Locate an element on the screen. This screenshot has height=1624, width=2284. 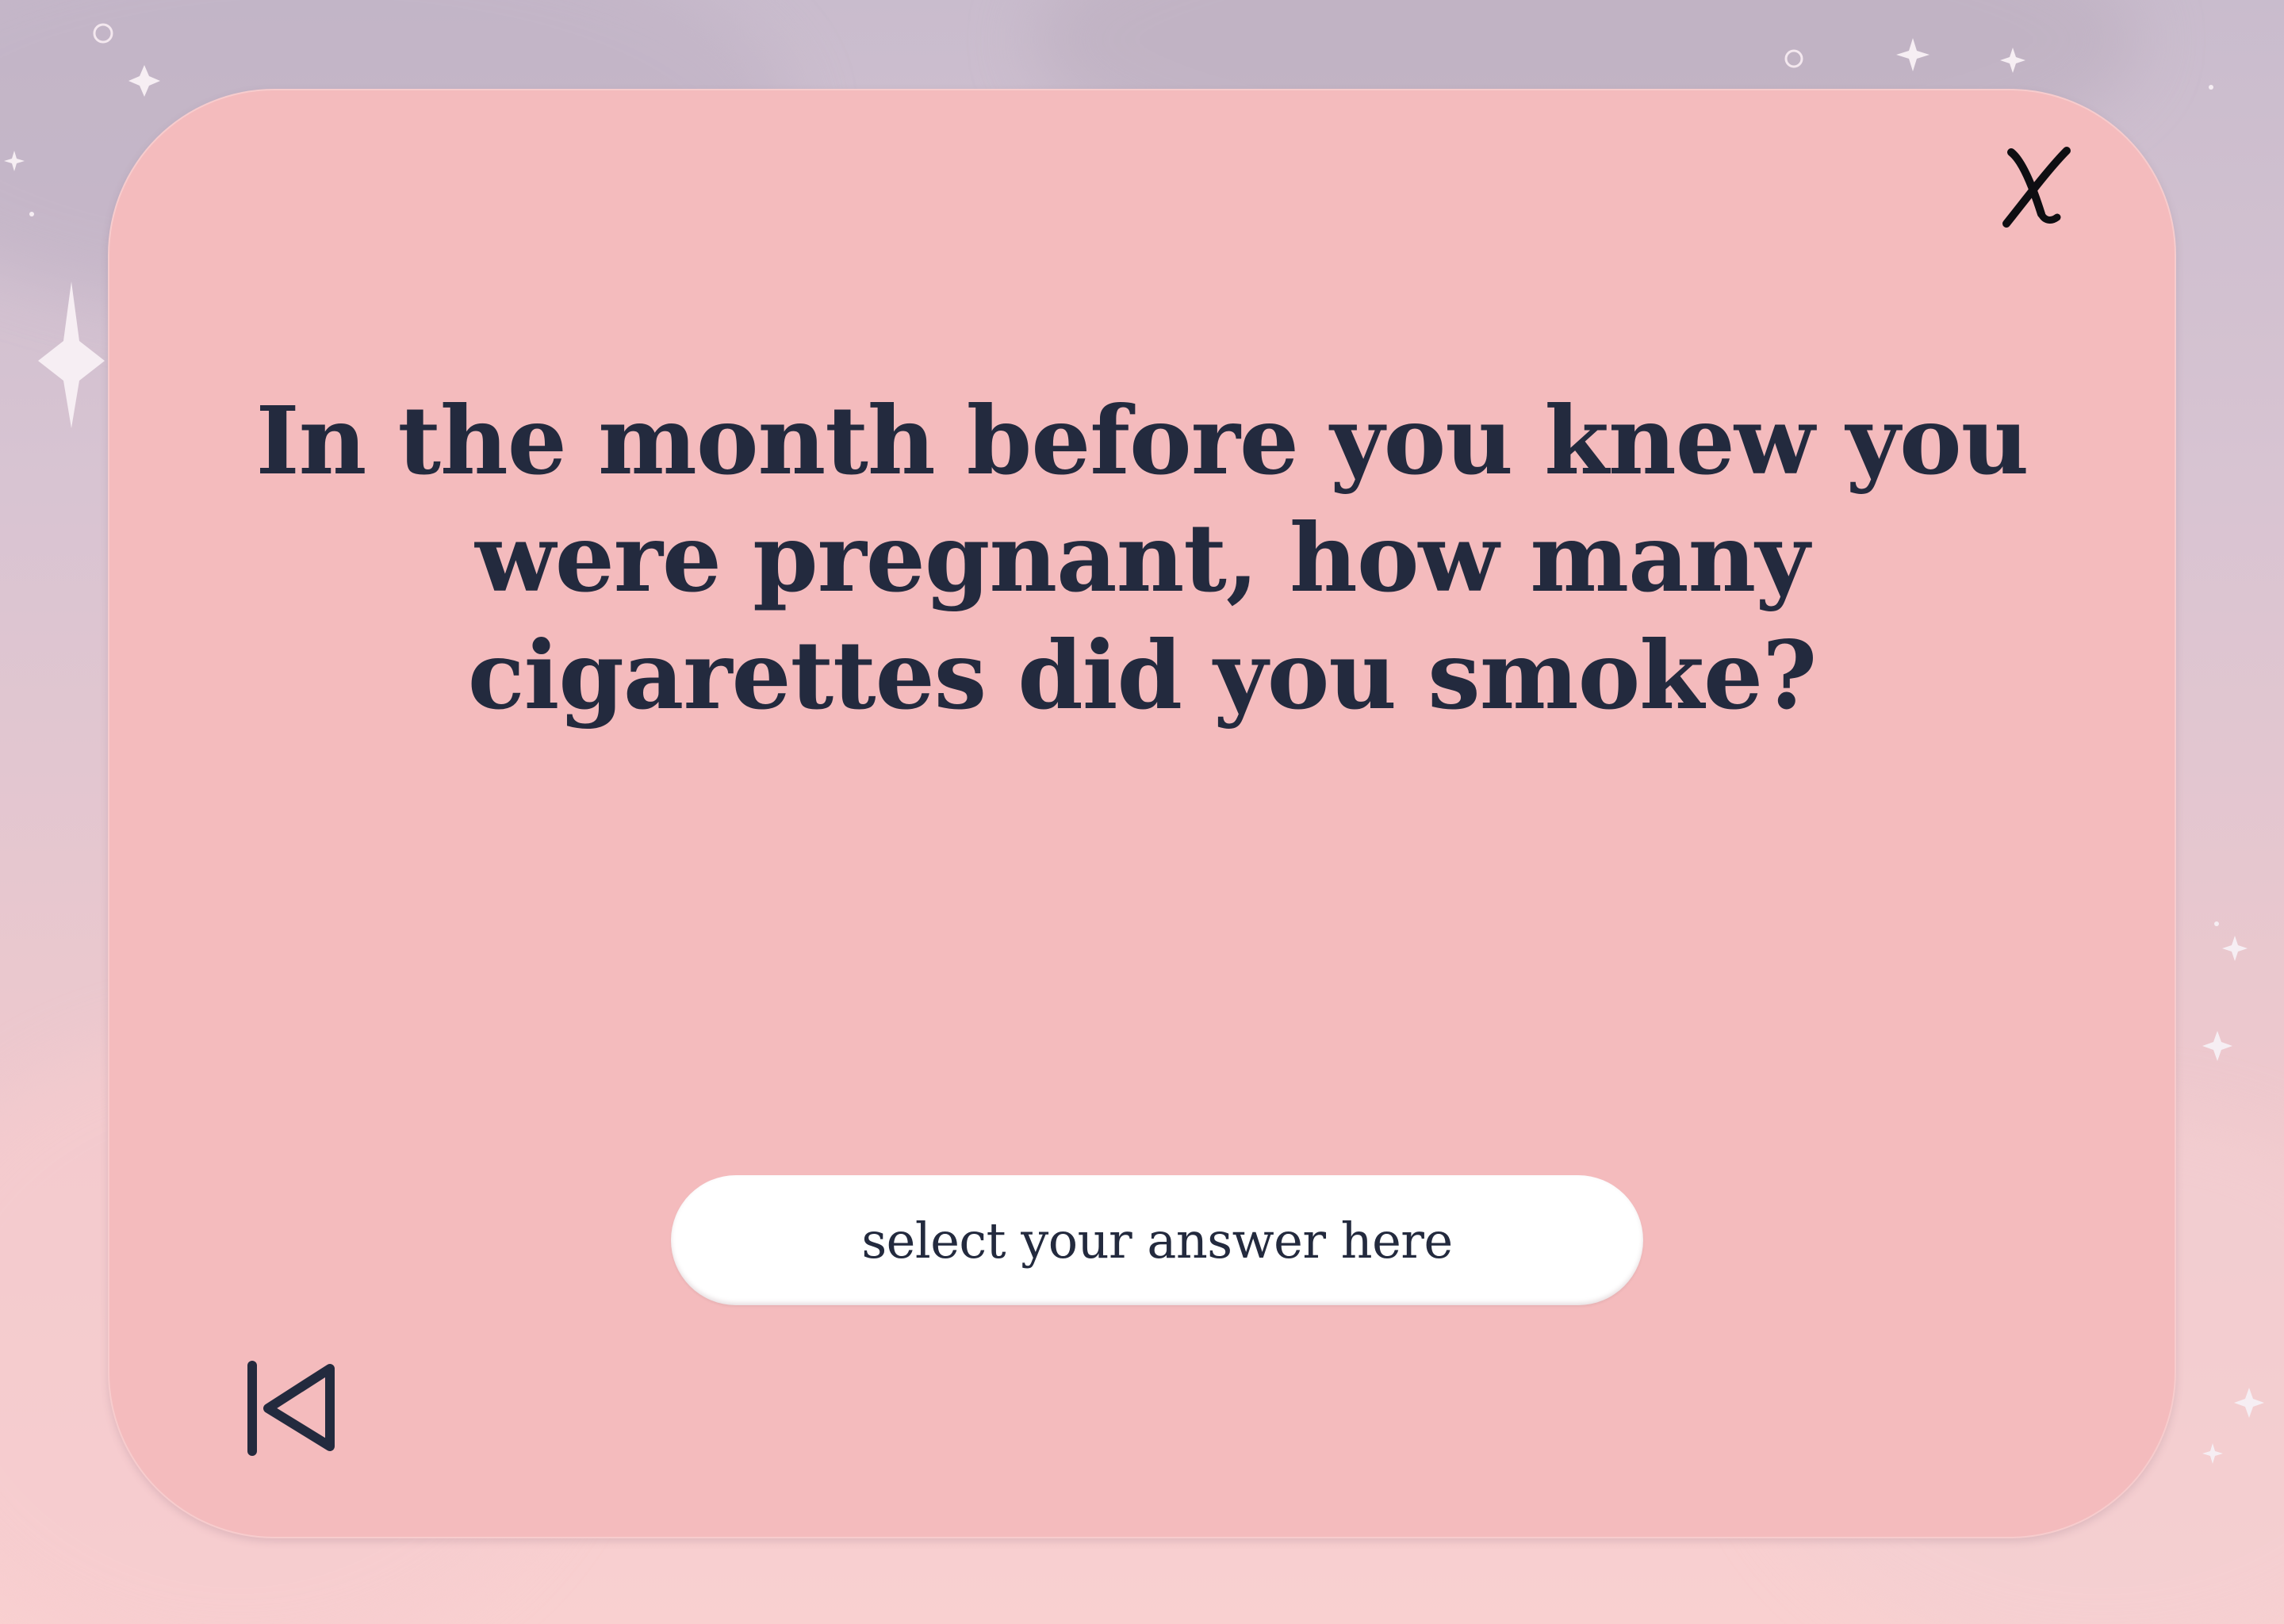
skip-back-icon is located at coordinates (291, 1408).